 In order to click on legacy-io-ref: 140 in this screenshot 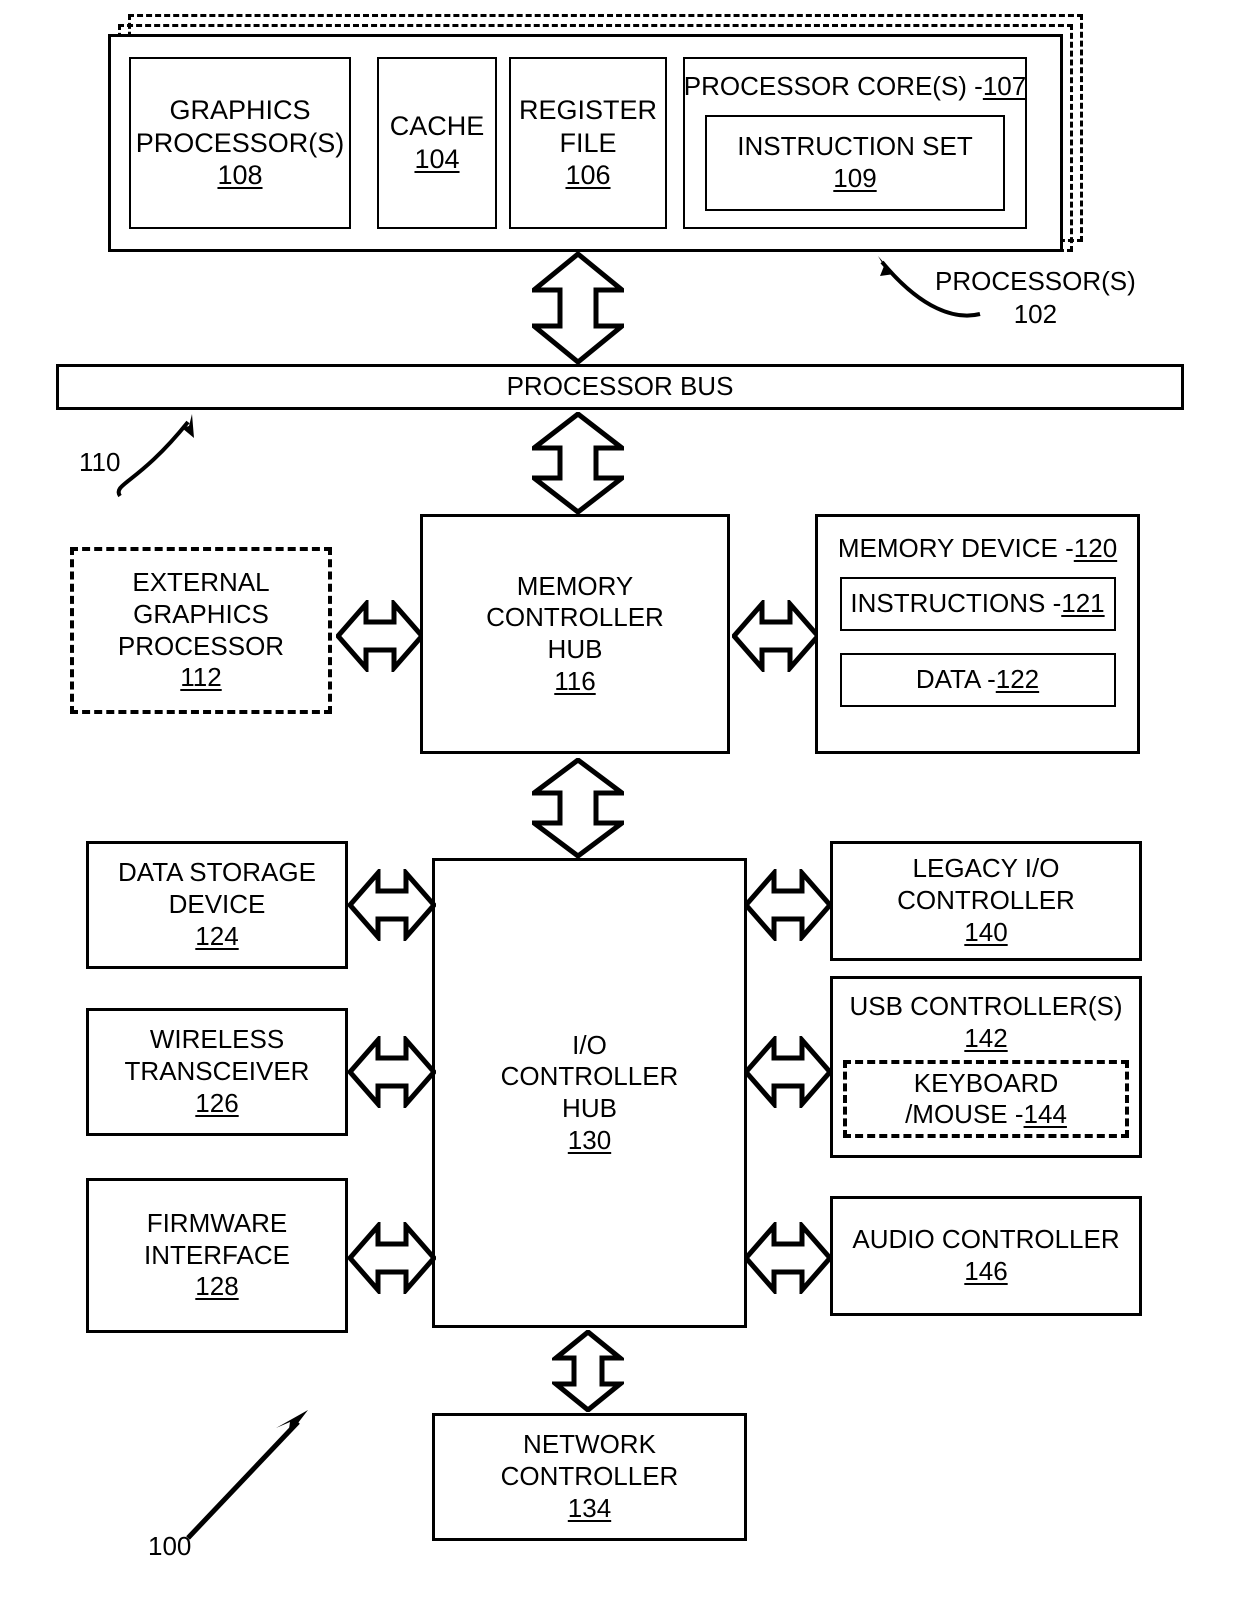, I will do `click(986, 931)`.